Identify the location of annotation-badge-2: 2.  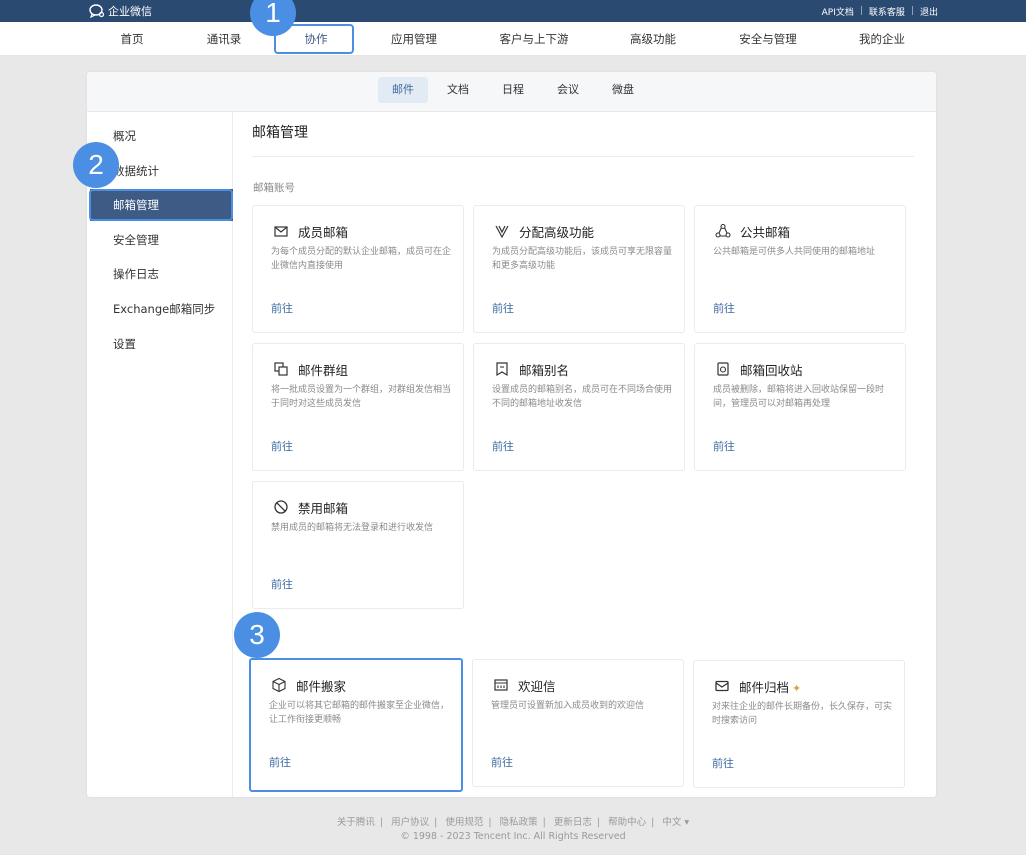
(96, 165).